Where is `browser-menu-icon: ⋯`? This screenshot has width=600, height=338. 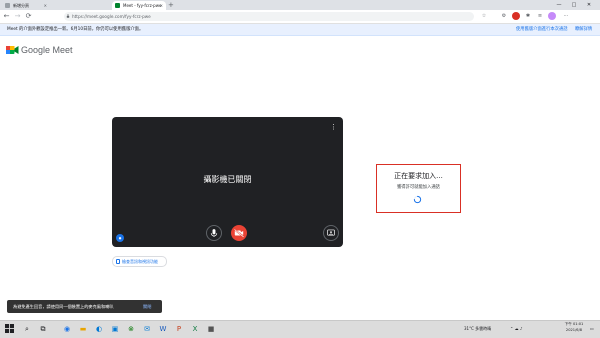
browser-menu-icon: ⋯ is located at coordinates (566, 16).